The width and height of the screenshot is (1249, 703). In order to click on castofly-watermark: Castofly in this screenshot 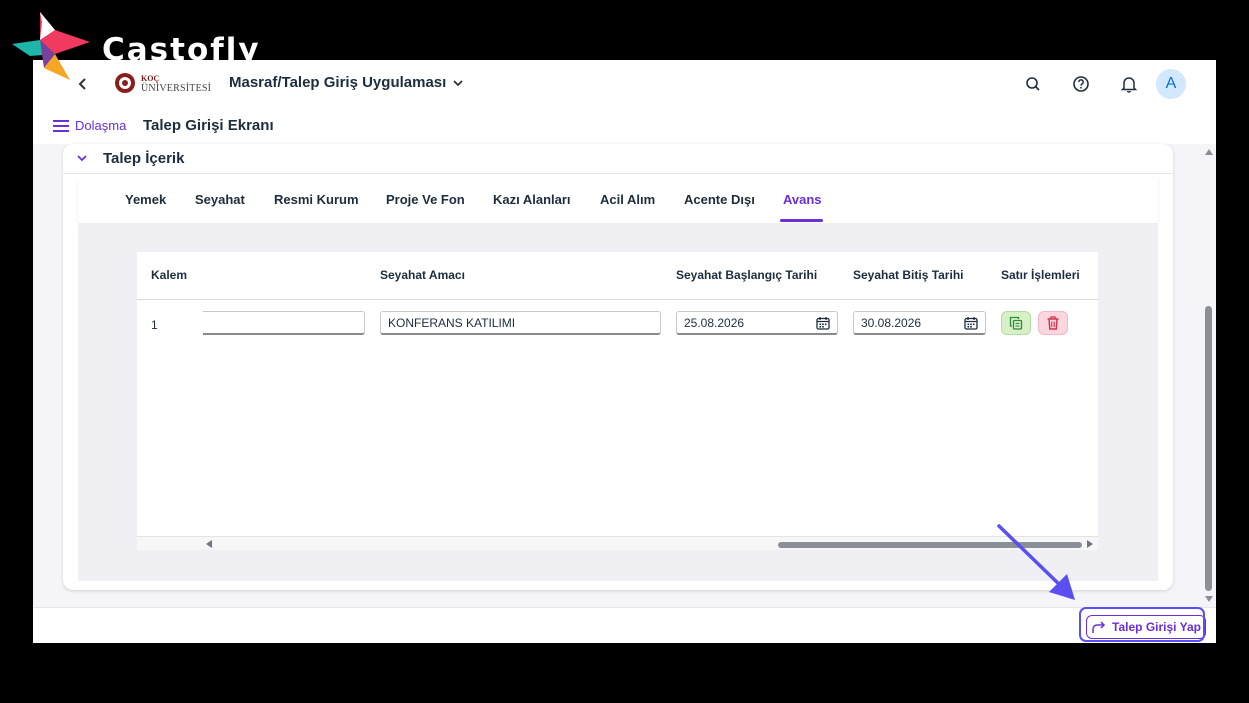, I will do `click(145, 46)`.